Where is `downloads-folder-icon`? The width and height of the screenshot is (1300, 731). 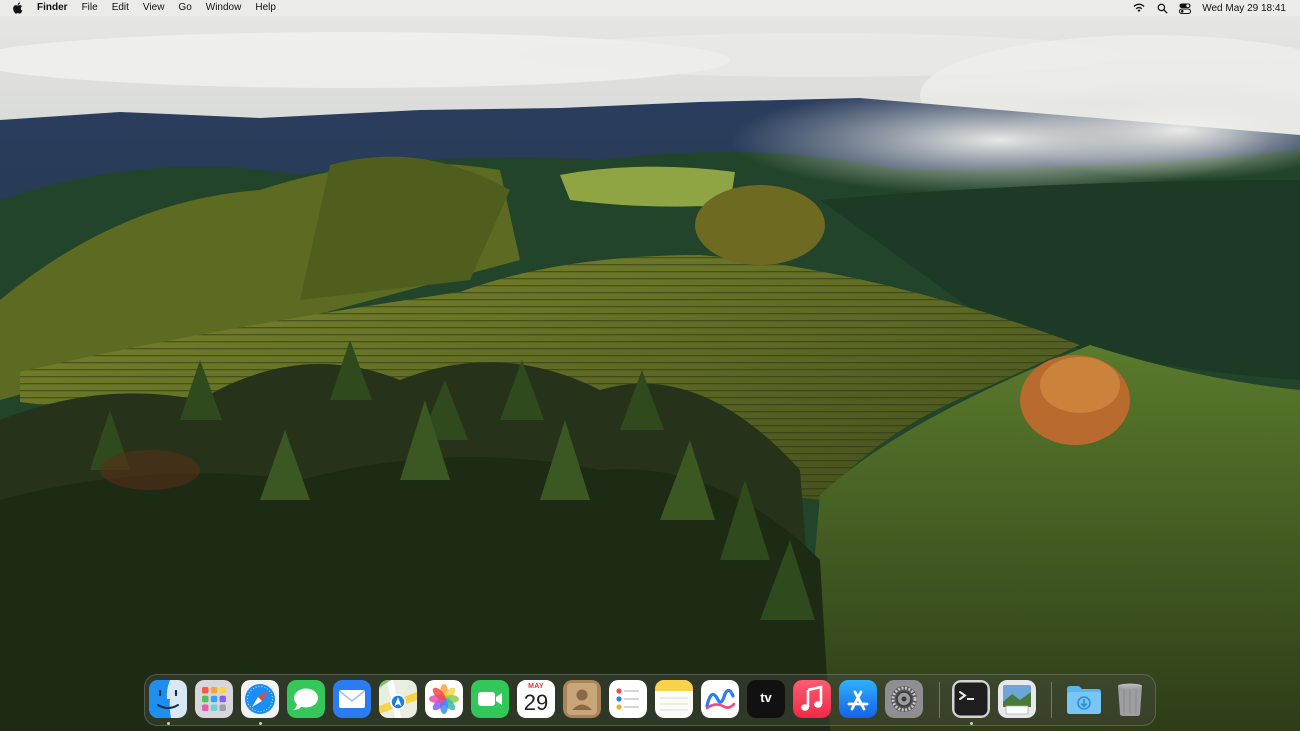 downloads-folder-icon is located at coordinates (1084, 700).